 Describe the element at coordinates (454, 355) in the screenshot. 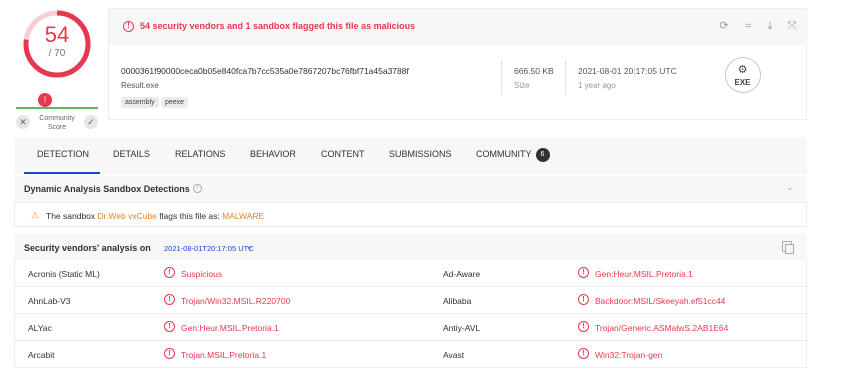

I see `vendor-name: Avast` at that location.